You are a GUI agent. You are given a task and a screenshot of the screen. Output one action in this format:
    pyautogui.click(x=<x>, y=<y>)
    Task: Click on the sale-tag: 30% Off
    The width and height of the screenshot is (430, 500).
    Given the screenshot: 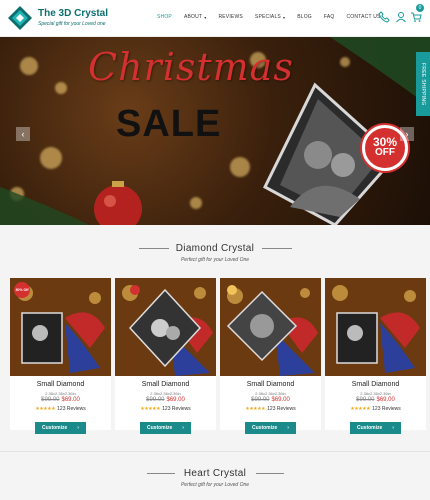 What is the action you would take?
    pyautogui.click(x=22, y=290)
    